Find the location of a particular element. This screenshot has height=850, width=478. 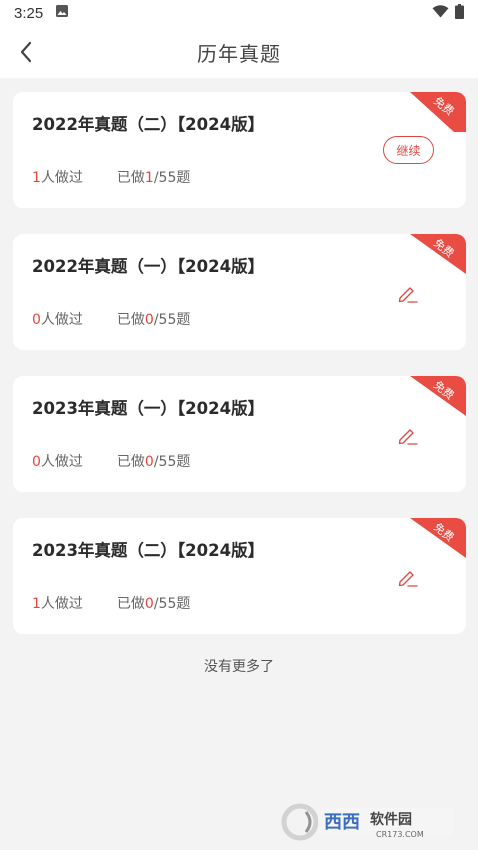

status-time: 3:25 is located at coordinates (29, 13).